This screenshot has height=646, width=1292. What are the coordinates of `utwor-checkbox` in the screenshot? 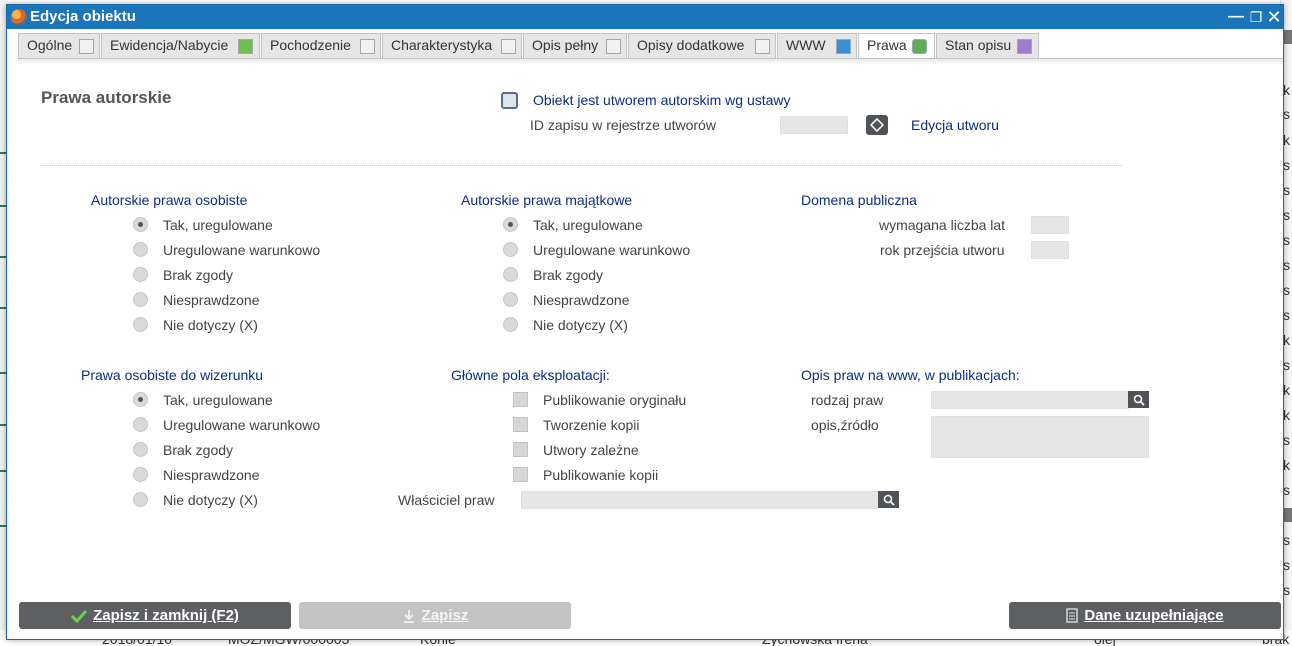 It's located at (509, 100).